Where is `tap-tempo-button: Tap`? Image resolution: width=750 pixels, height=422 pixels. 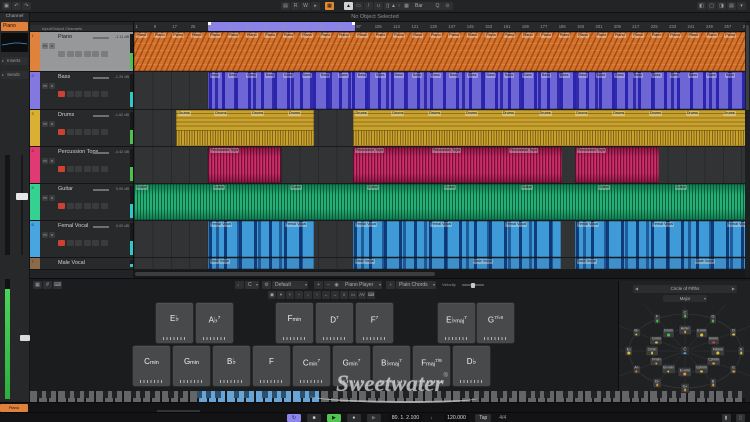
tap-tempo-button: Tap is located at coordinates (483, 418).